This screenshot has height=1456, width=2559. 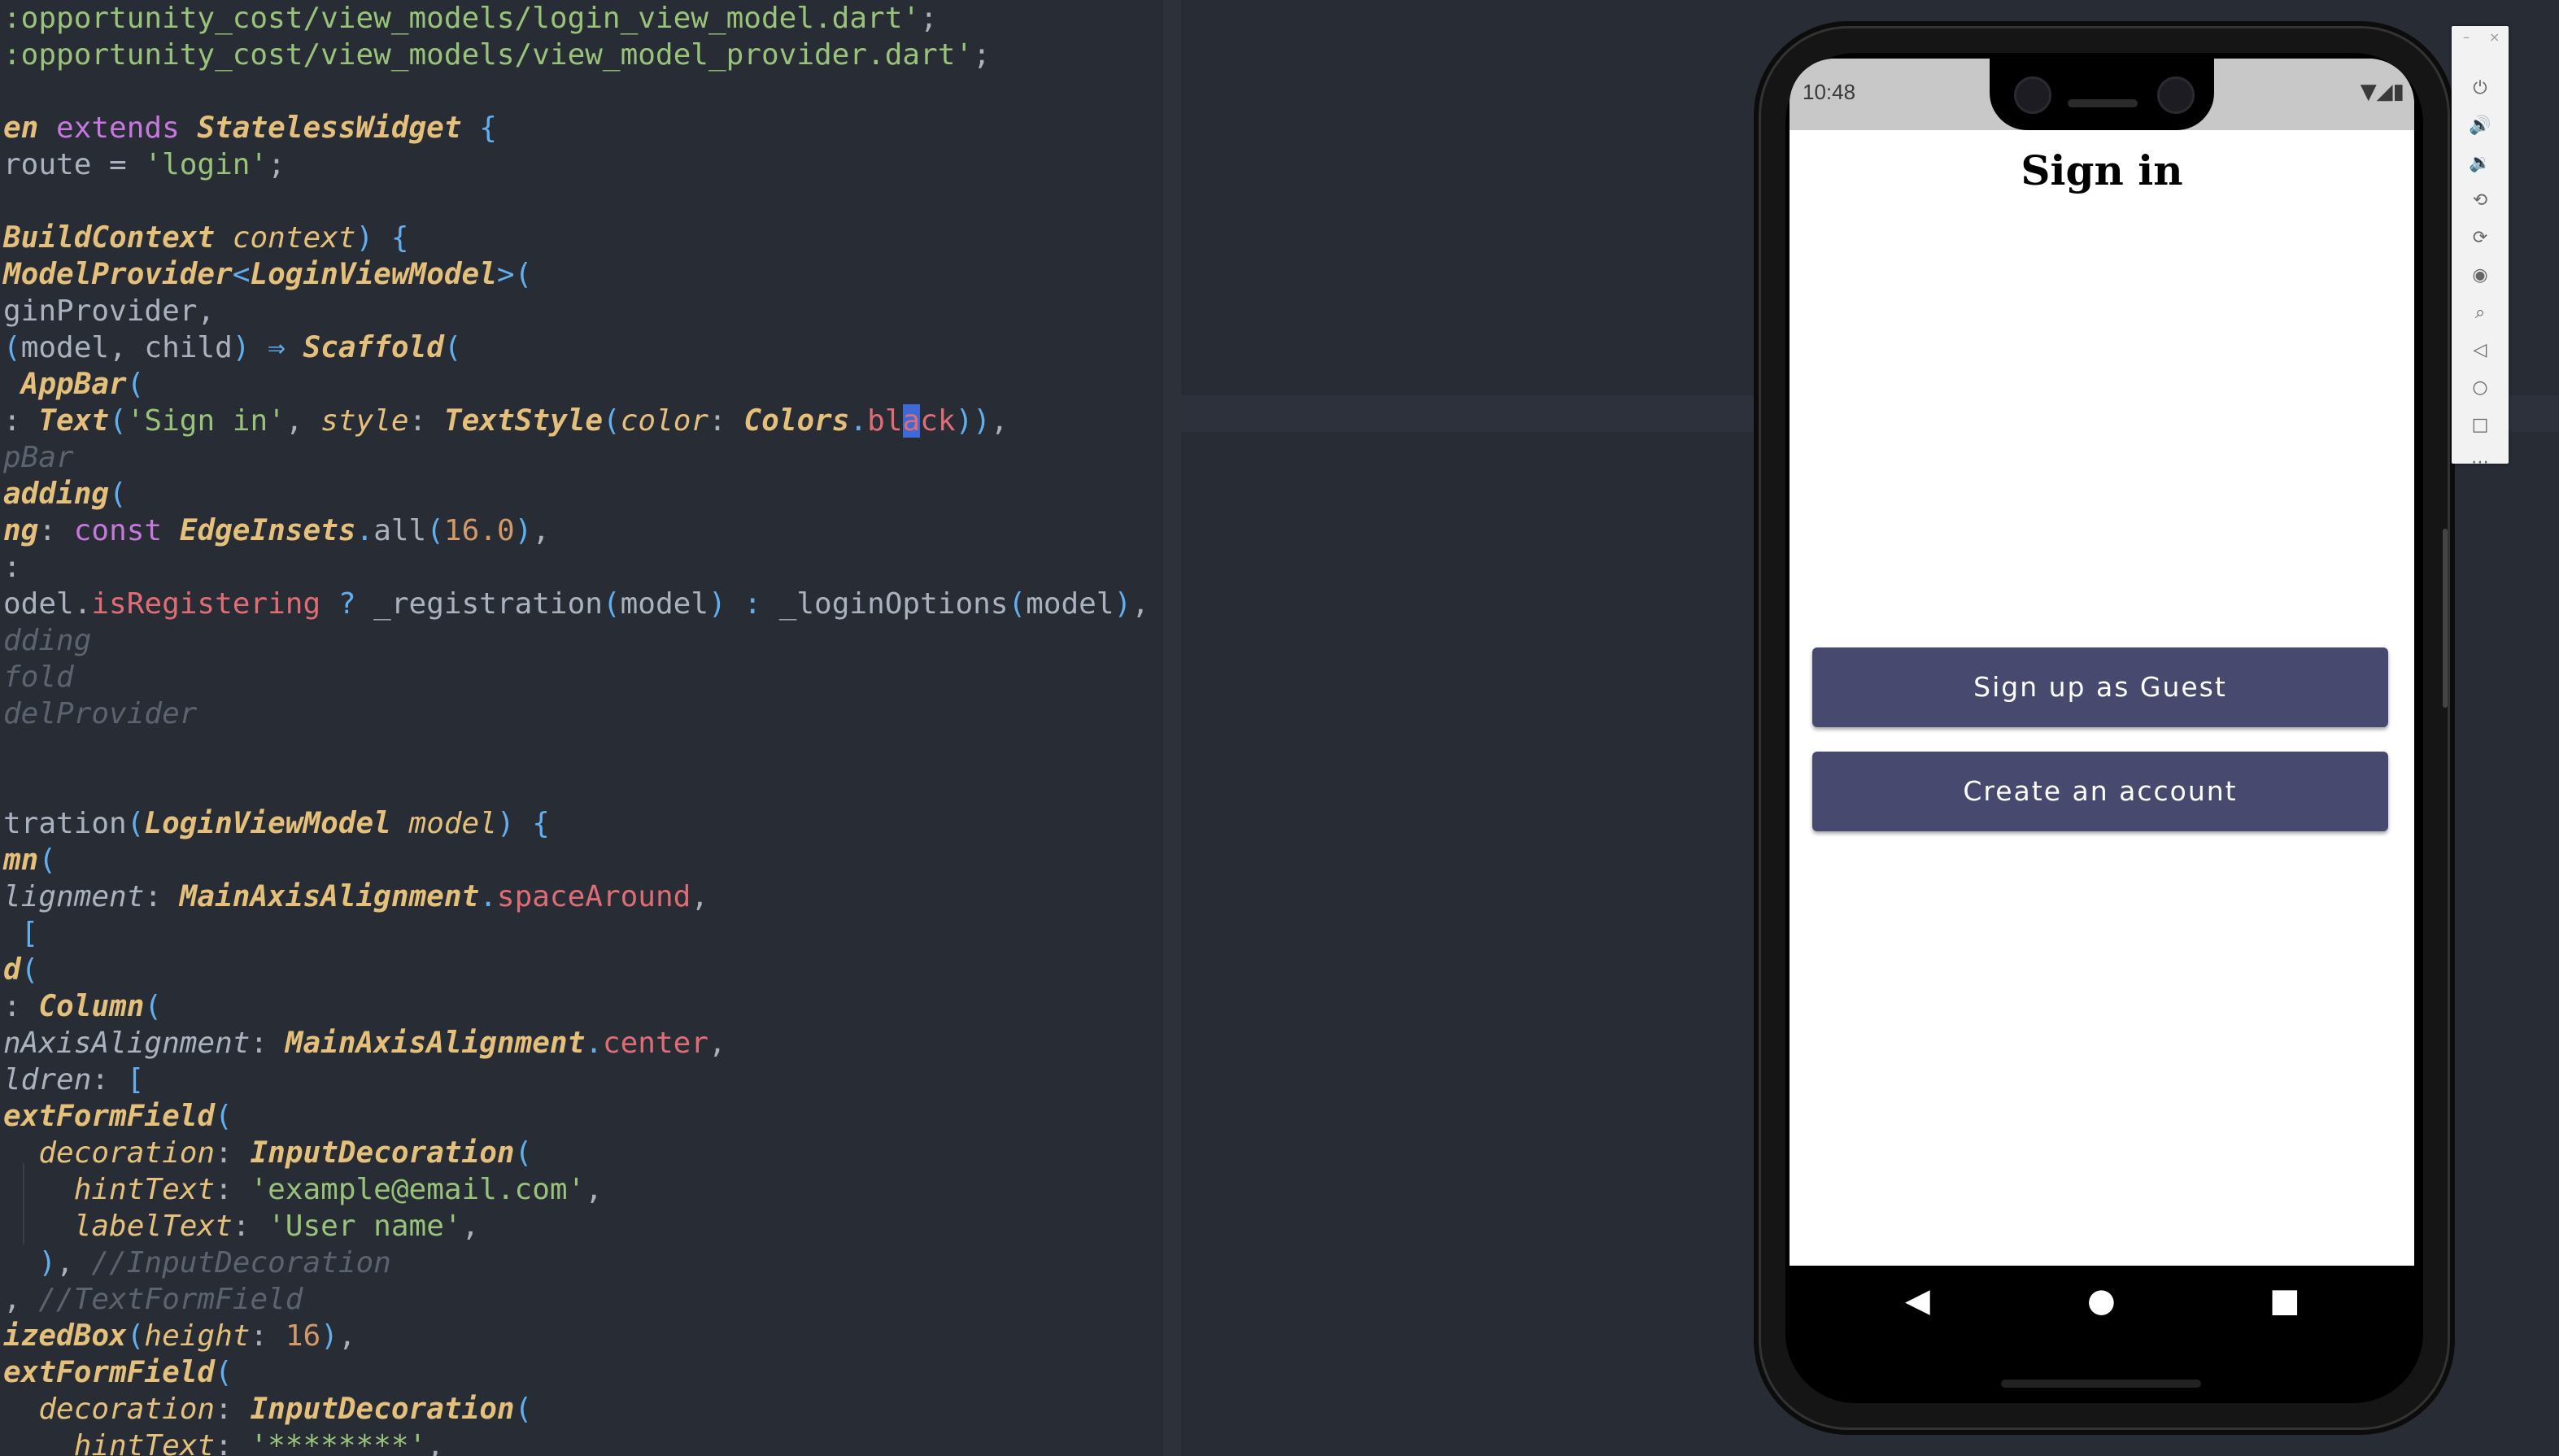 What do you see at coordinates (523, 421) in the screenshot?
I see `code-token: TextStyle` at bounding box center [523, 421].